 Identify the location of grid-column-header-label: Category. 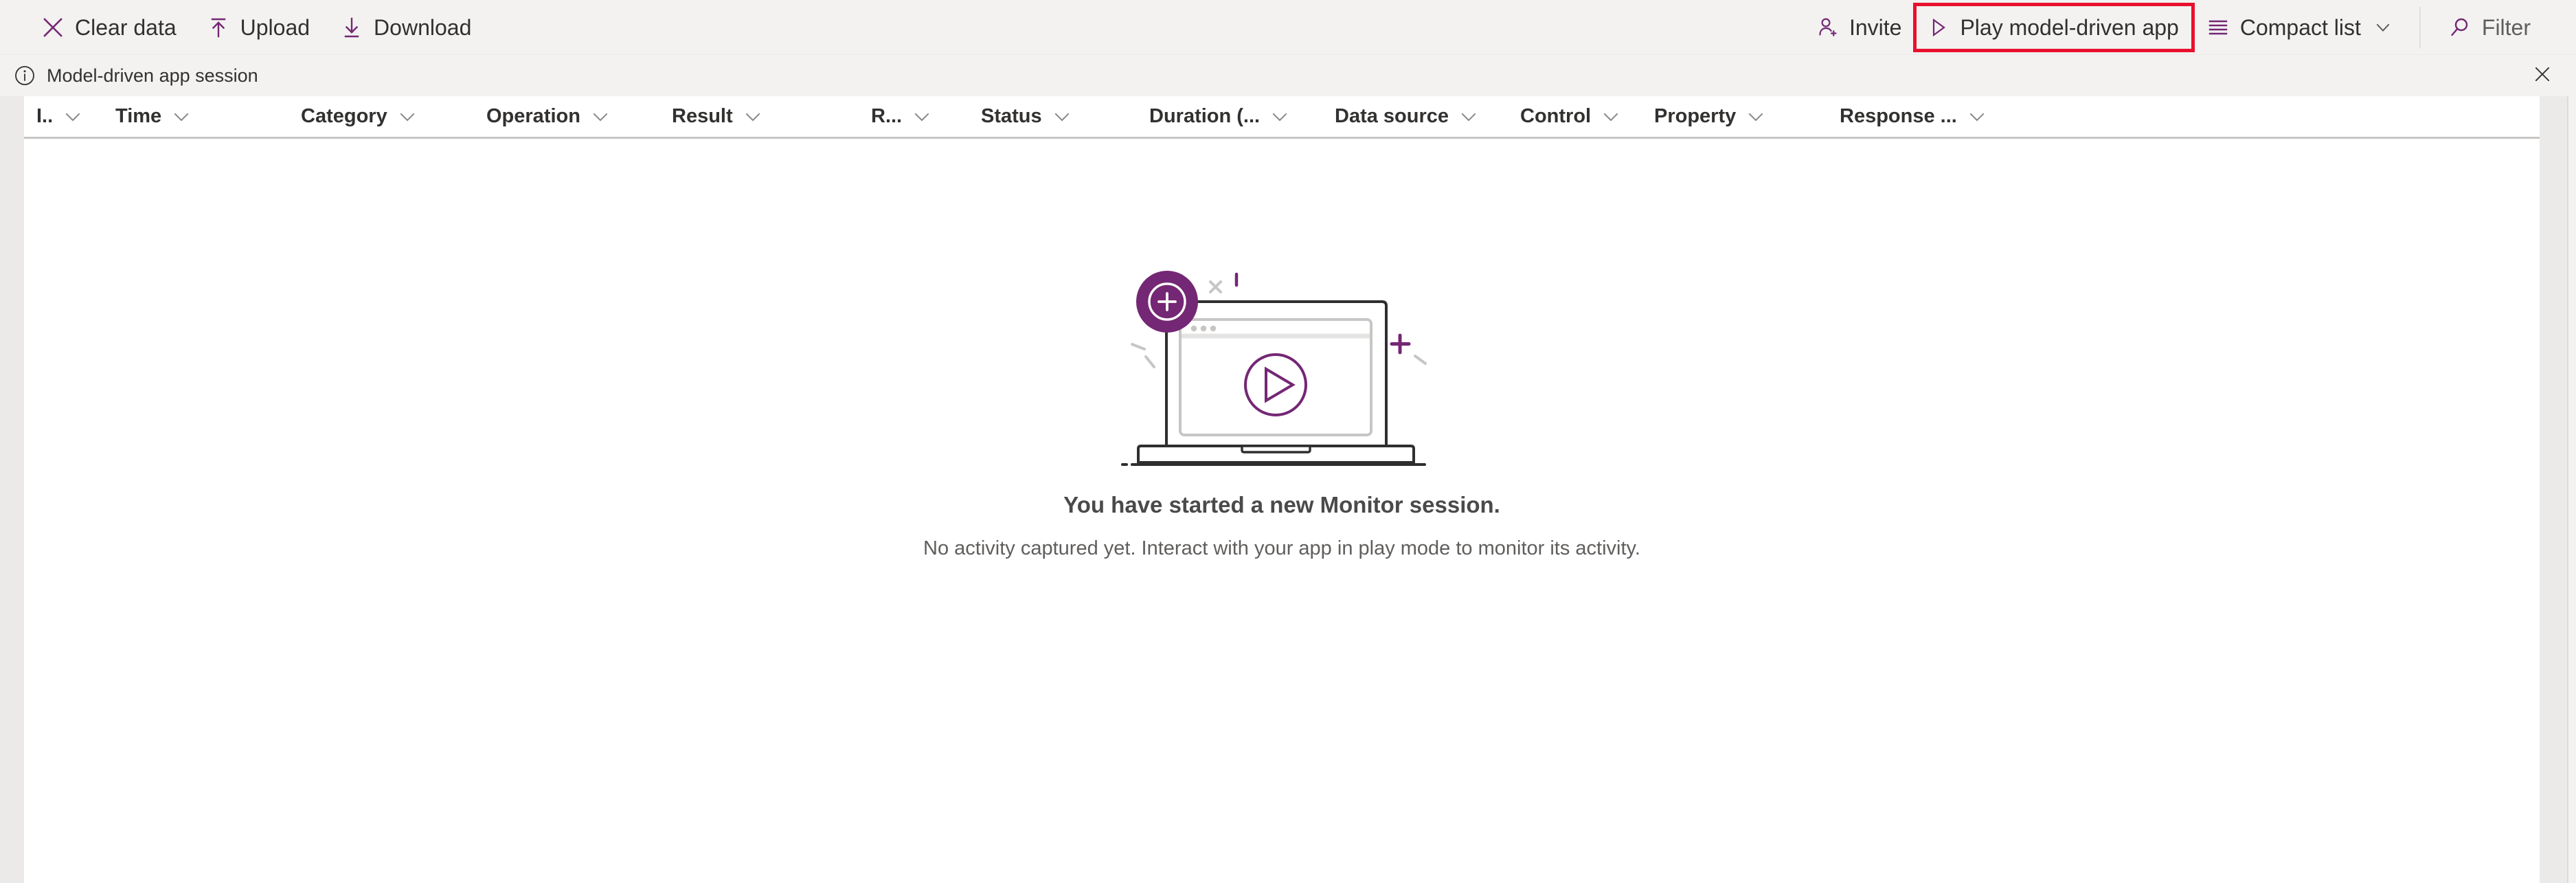
(344, 116).